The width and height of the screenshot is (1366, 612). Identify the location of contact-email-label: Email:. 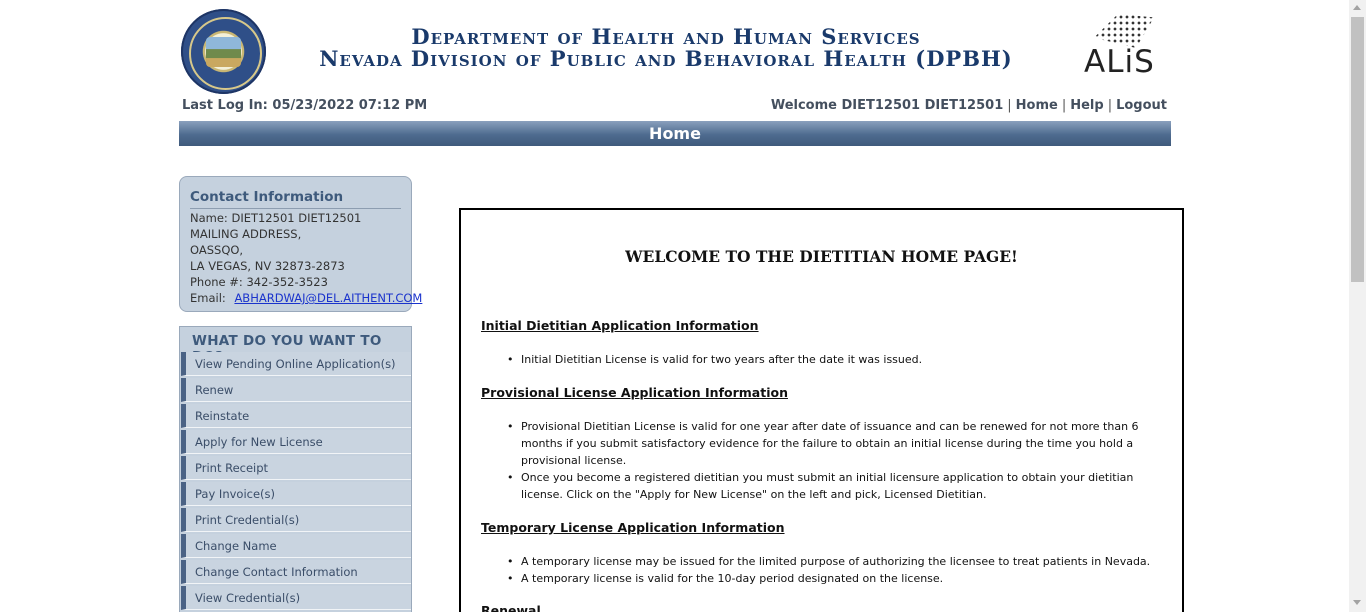
(208, 298).